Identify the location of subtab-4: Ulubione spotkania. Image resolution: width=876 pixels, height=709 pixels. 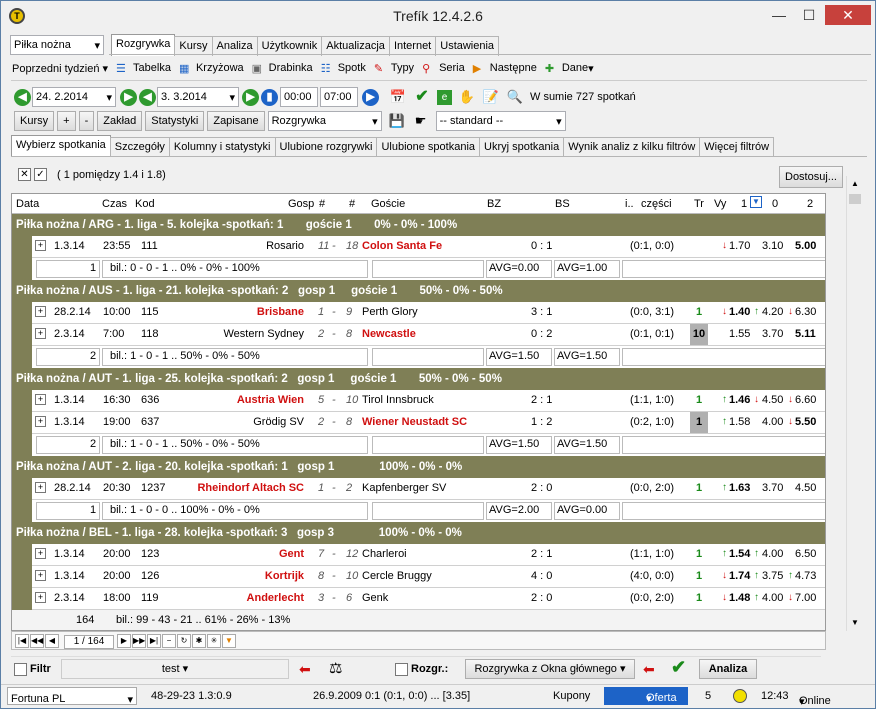
(428, 147).